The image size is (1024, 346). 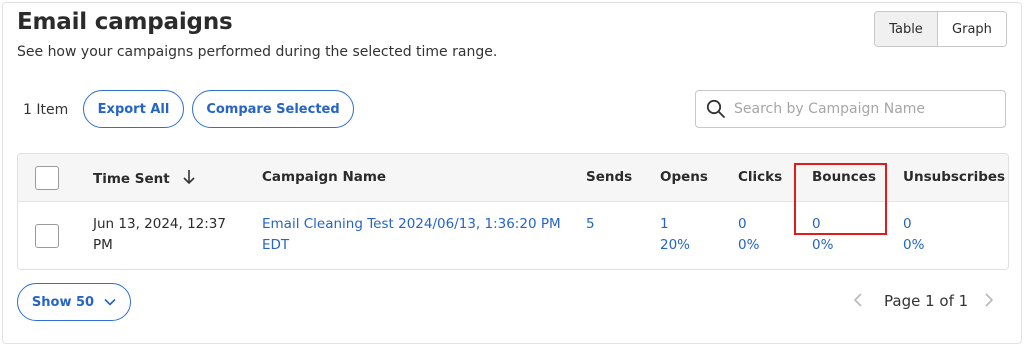 I want to click on column-bounces: Bounces, so click(x=844, y=177).